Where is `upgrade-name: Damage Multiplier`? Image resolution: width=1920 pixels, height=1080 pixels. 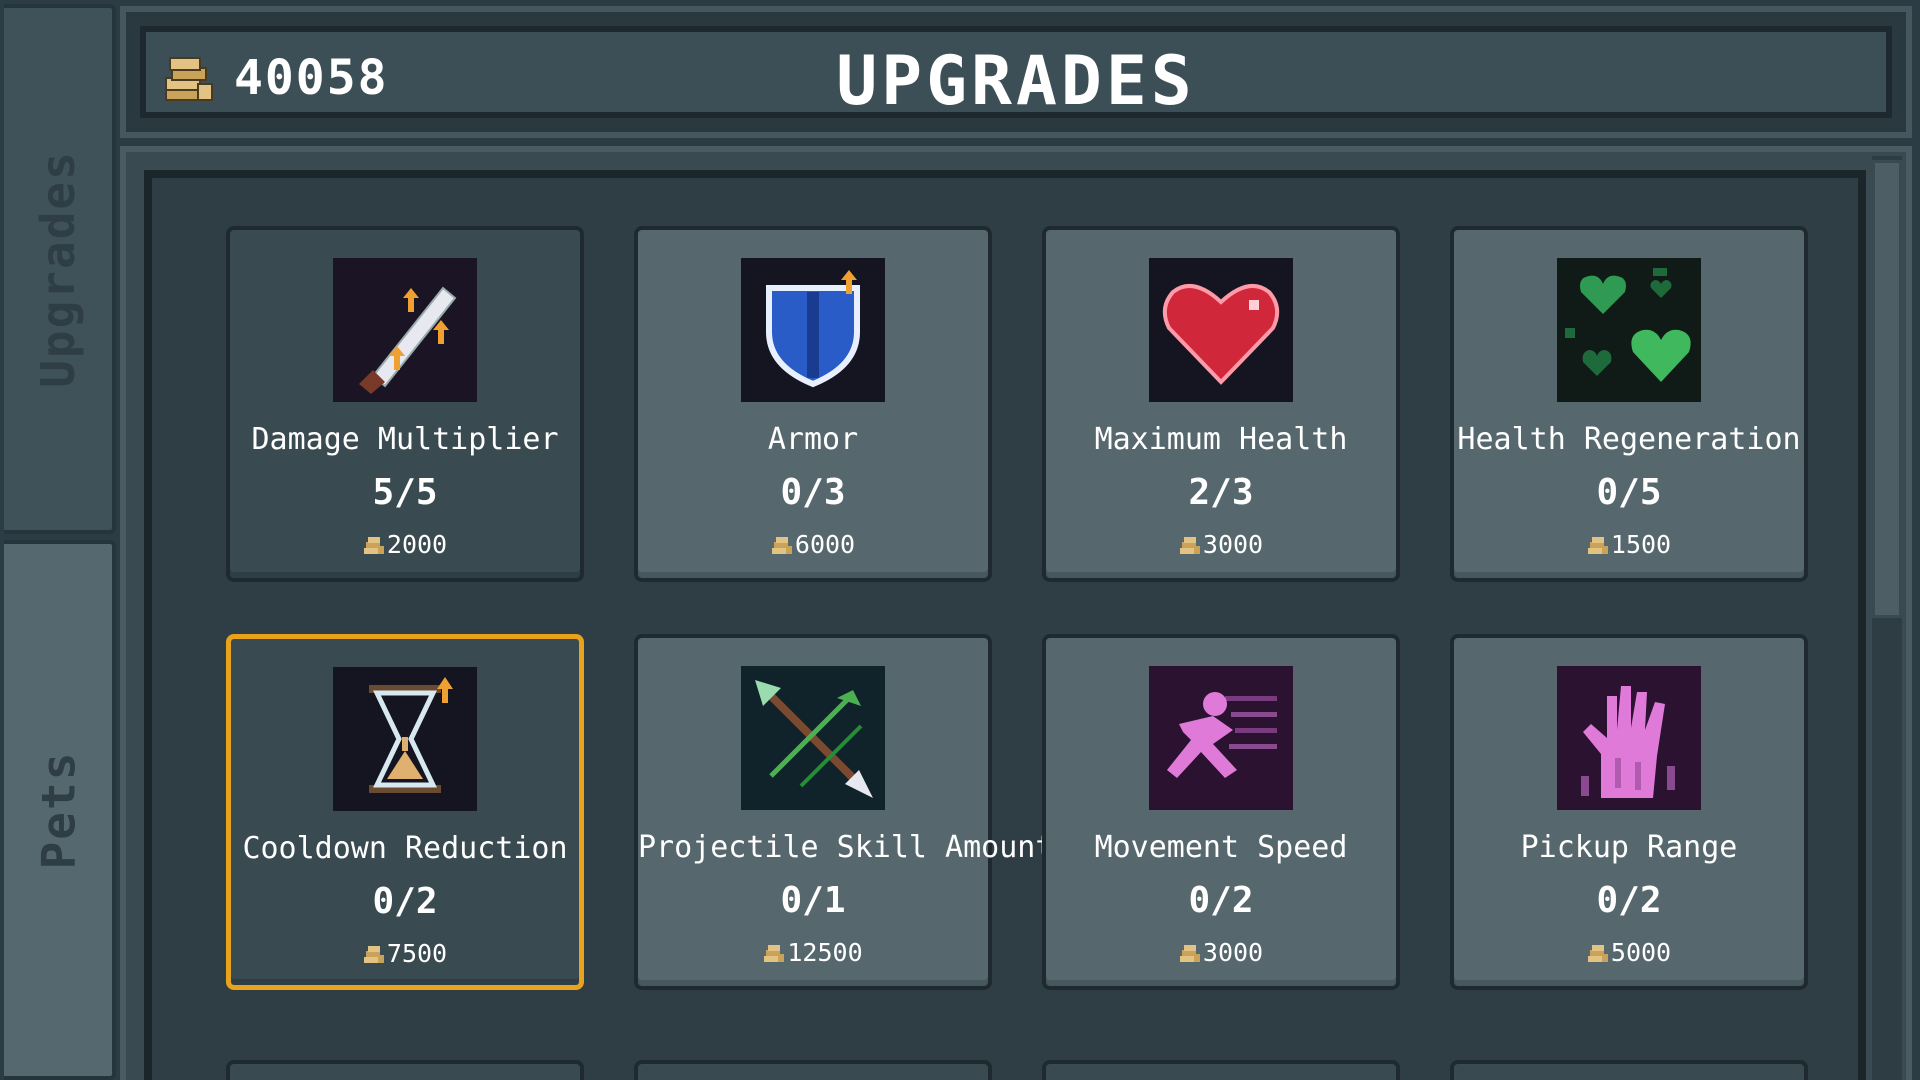
upgrade-name: Damage Multiplier is located at coordinates (405, 439).